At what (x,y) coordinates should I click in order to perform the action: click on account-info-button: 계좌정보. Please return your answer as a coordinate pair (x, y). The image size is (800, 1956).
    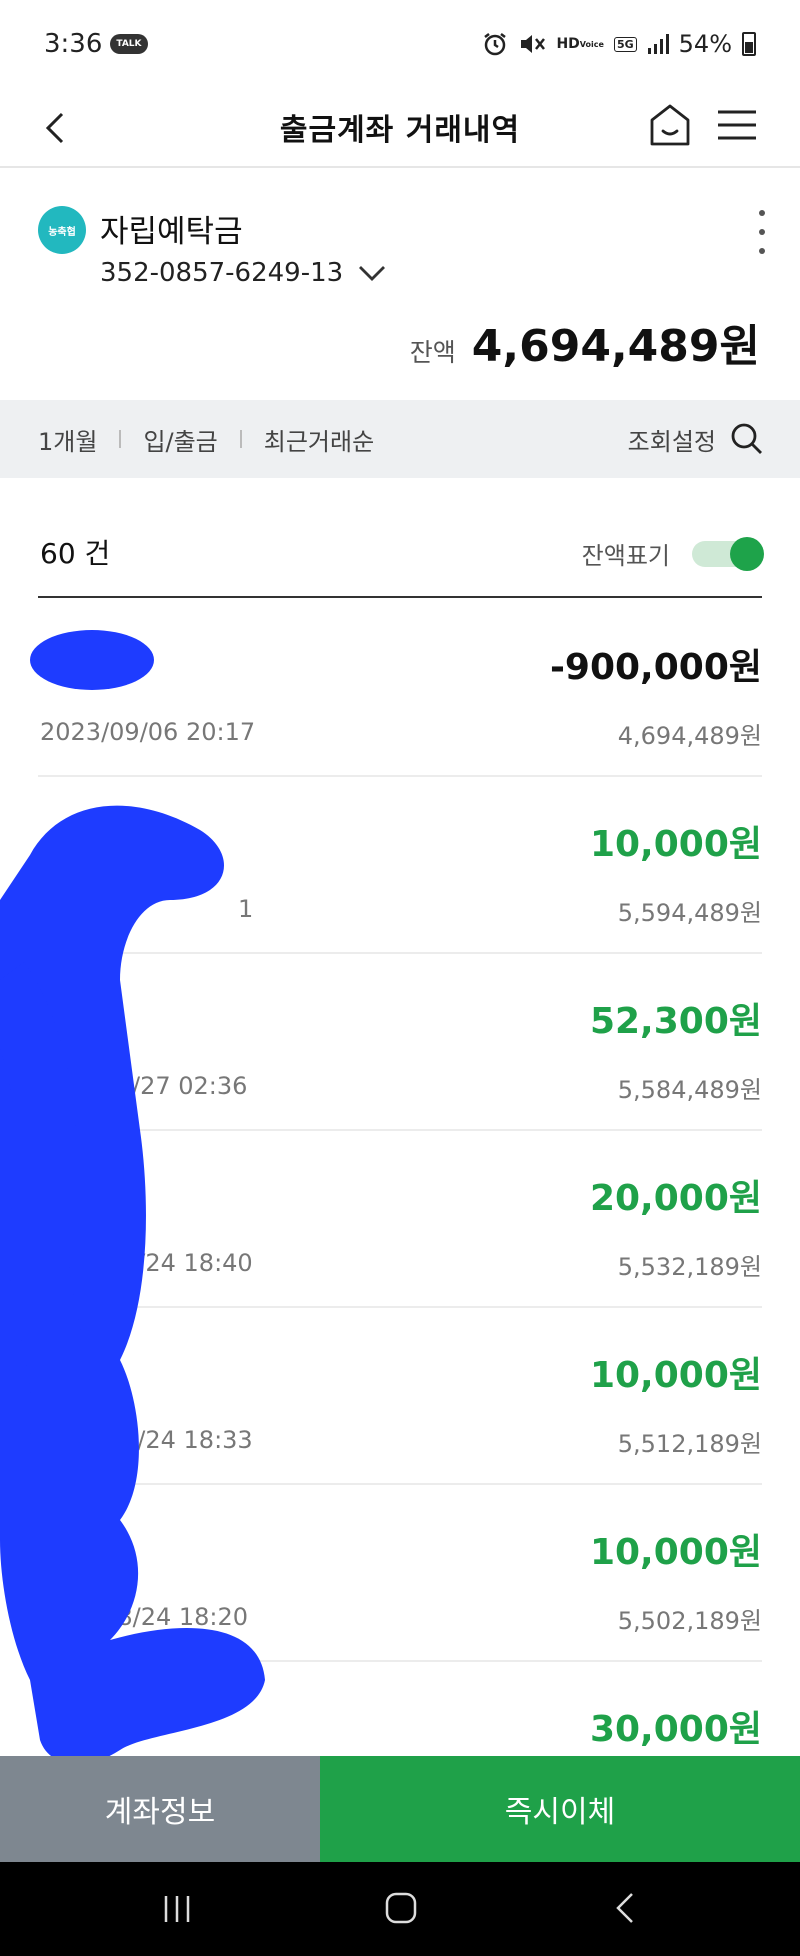
    Looking at the image, I should click on (160, 1809).